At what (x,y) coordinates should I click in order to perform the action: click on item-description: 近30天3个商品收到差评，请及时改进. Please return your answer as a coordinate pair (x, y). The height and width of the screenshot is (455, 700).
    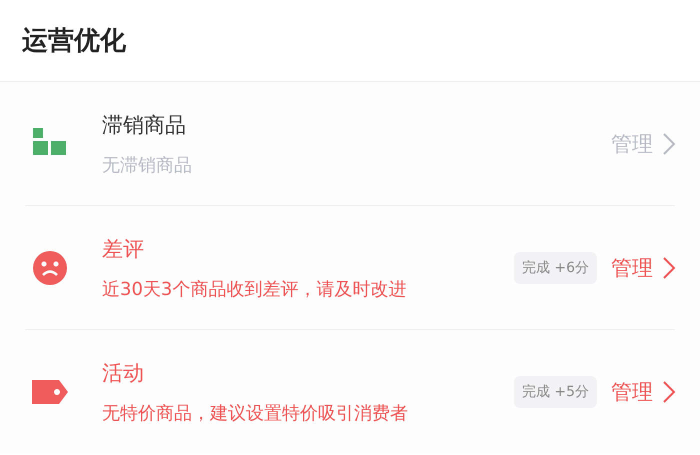
    Looking at the image, I should click on (255, 289).